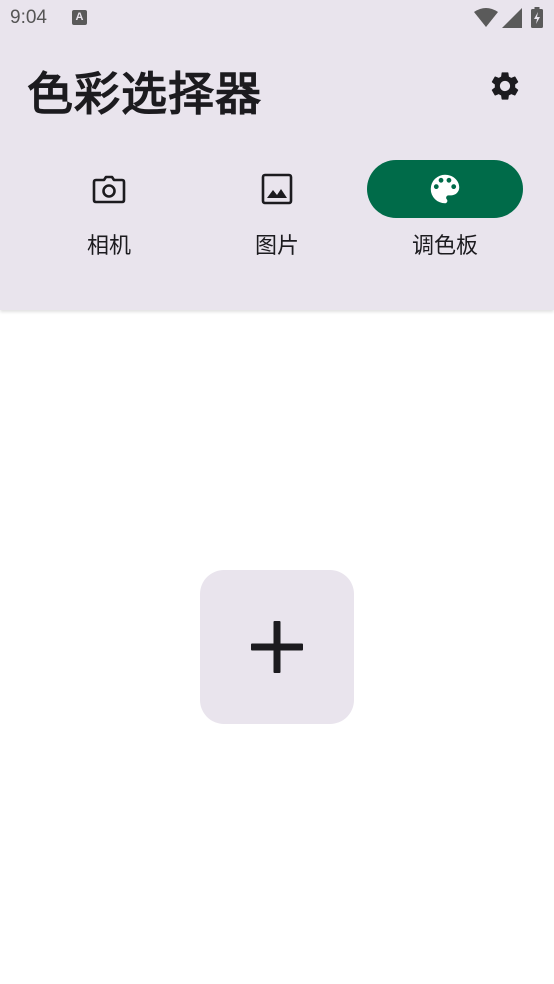 This screenshot has height=984, width=554. I want to click on signal-icon, so click(512, 18).